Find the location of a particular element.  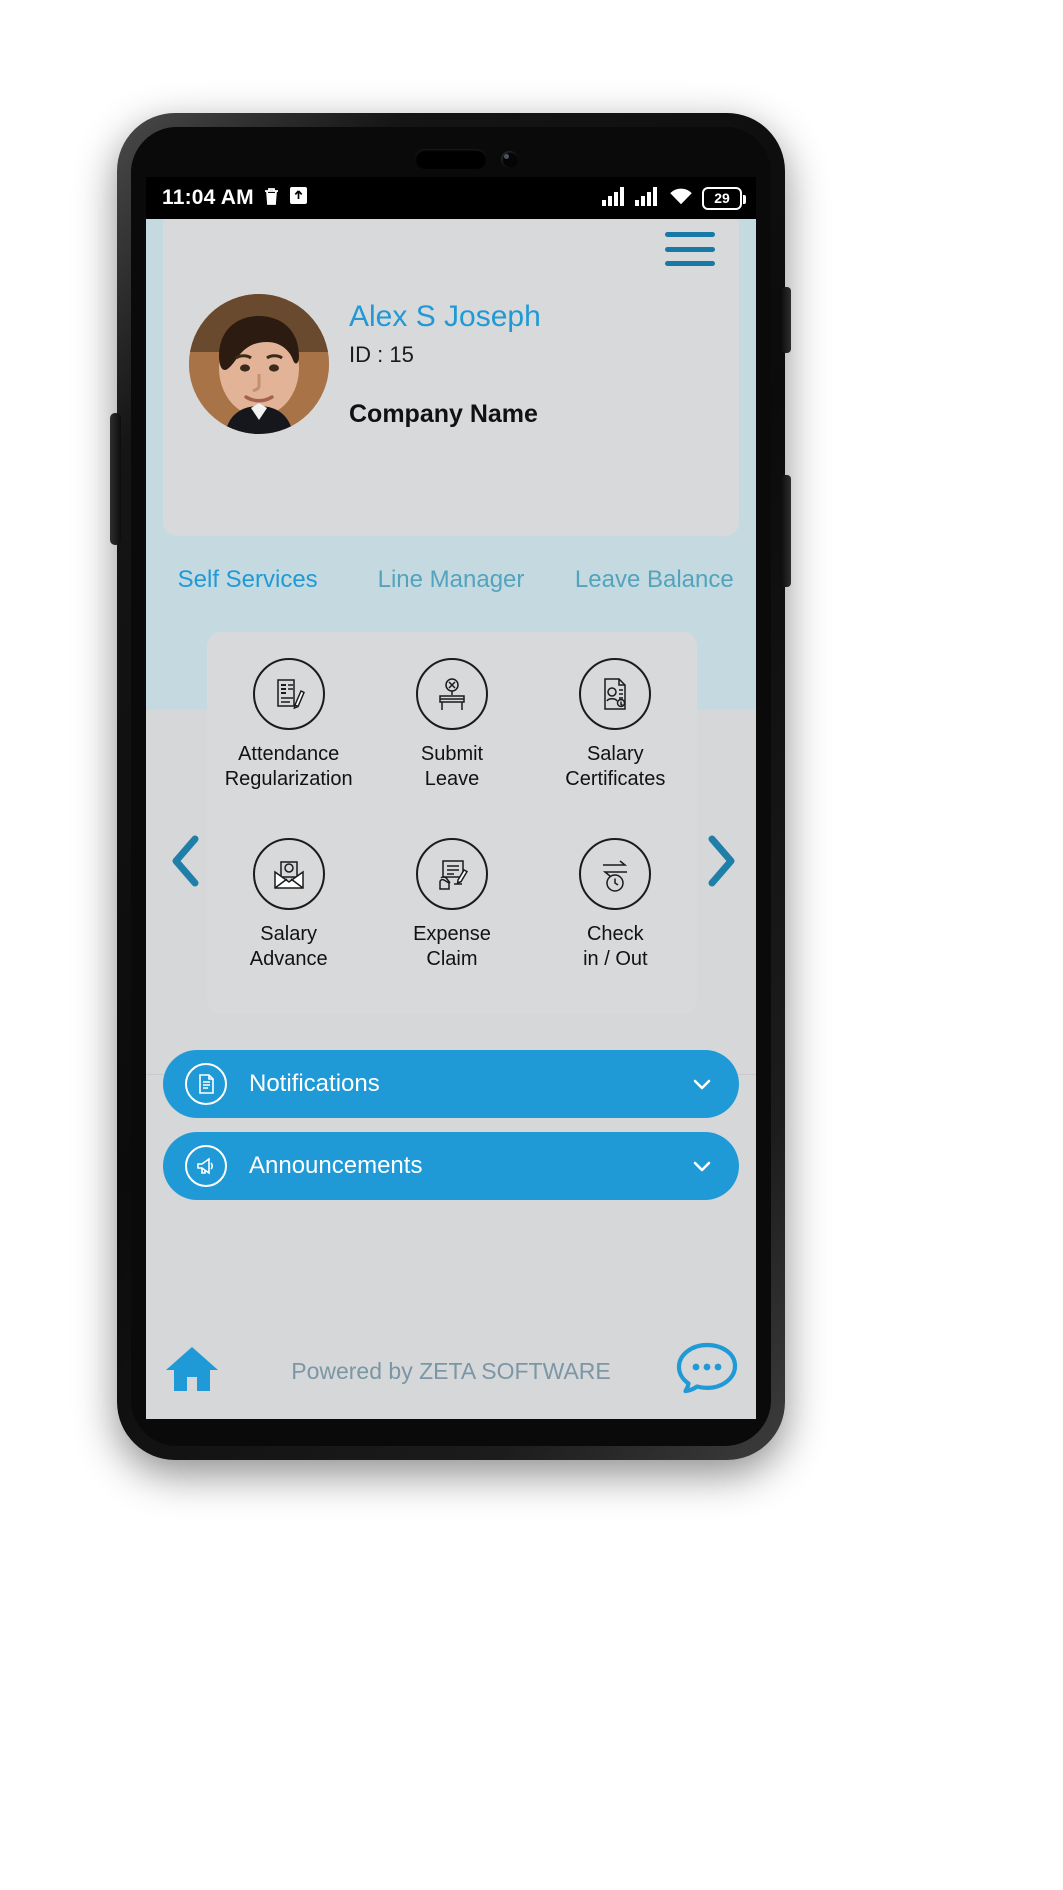

profile-card: Alex S Joseph ID : 15 Company Name is located at coordinates (451, 373).